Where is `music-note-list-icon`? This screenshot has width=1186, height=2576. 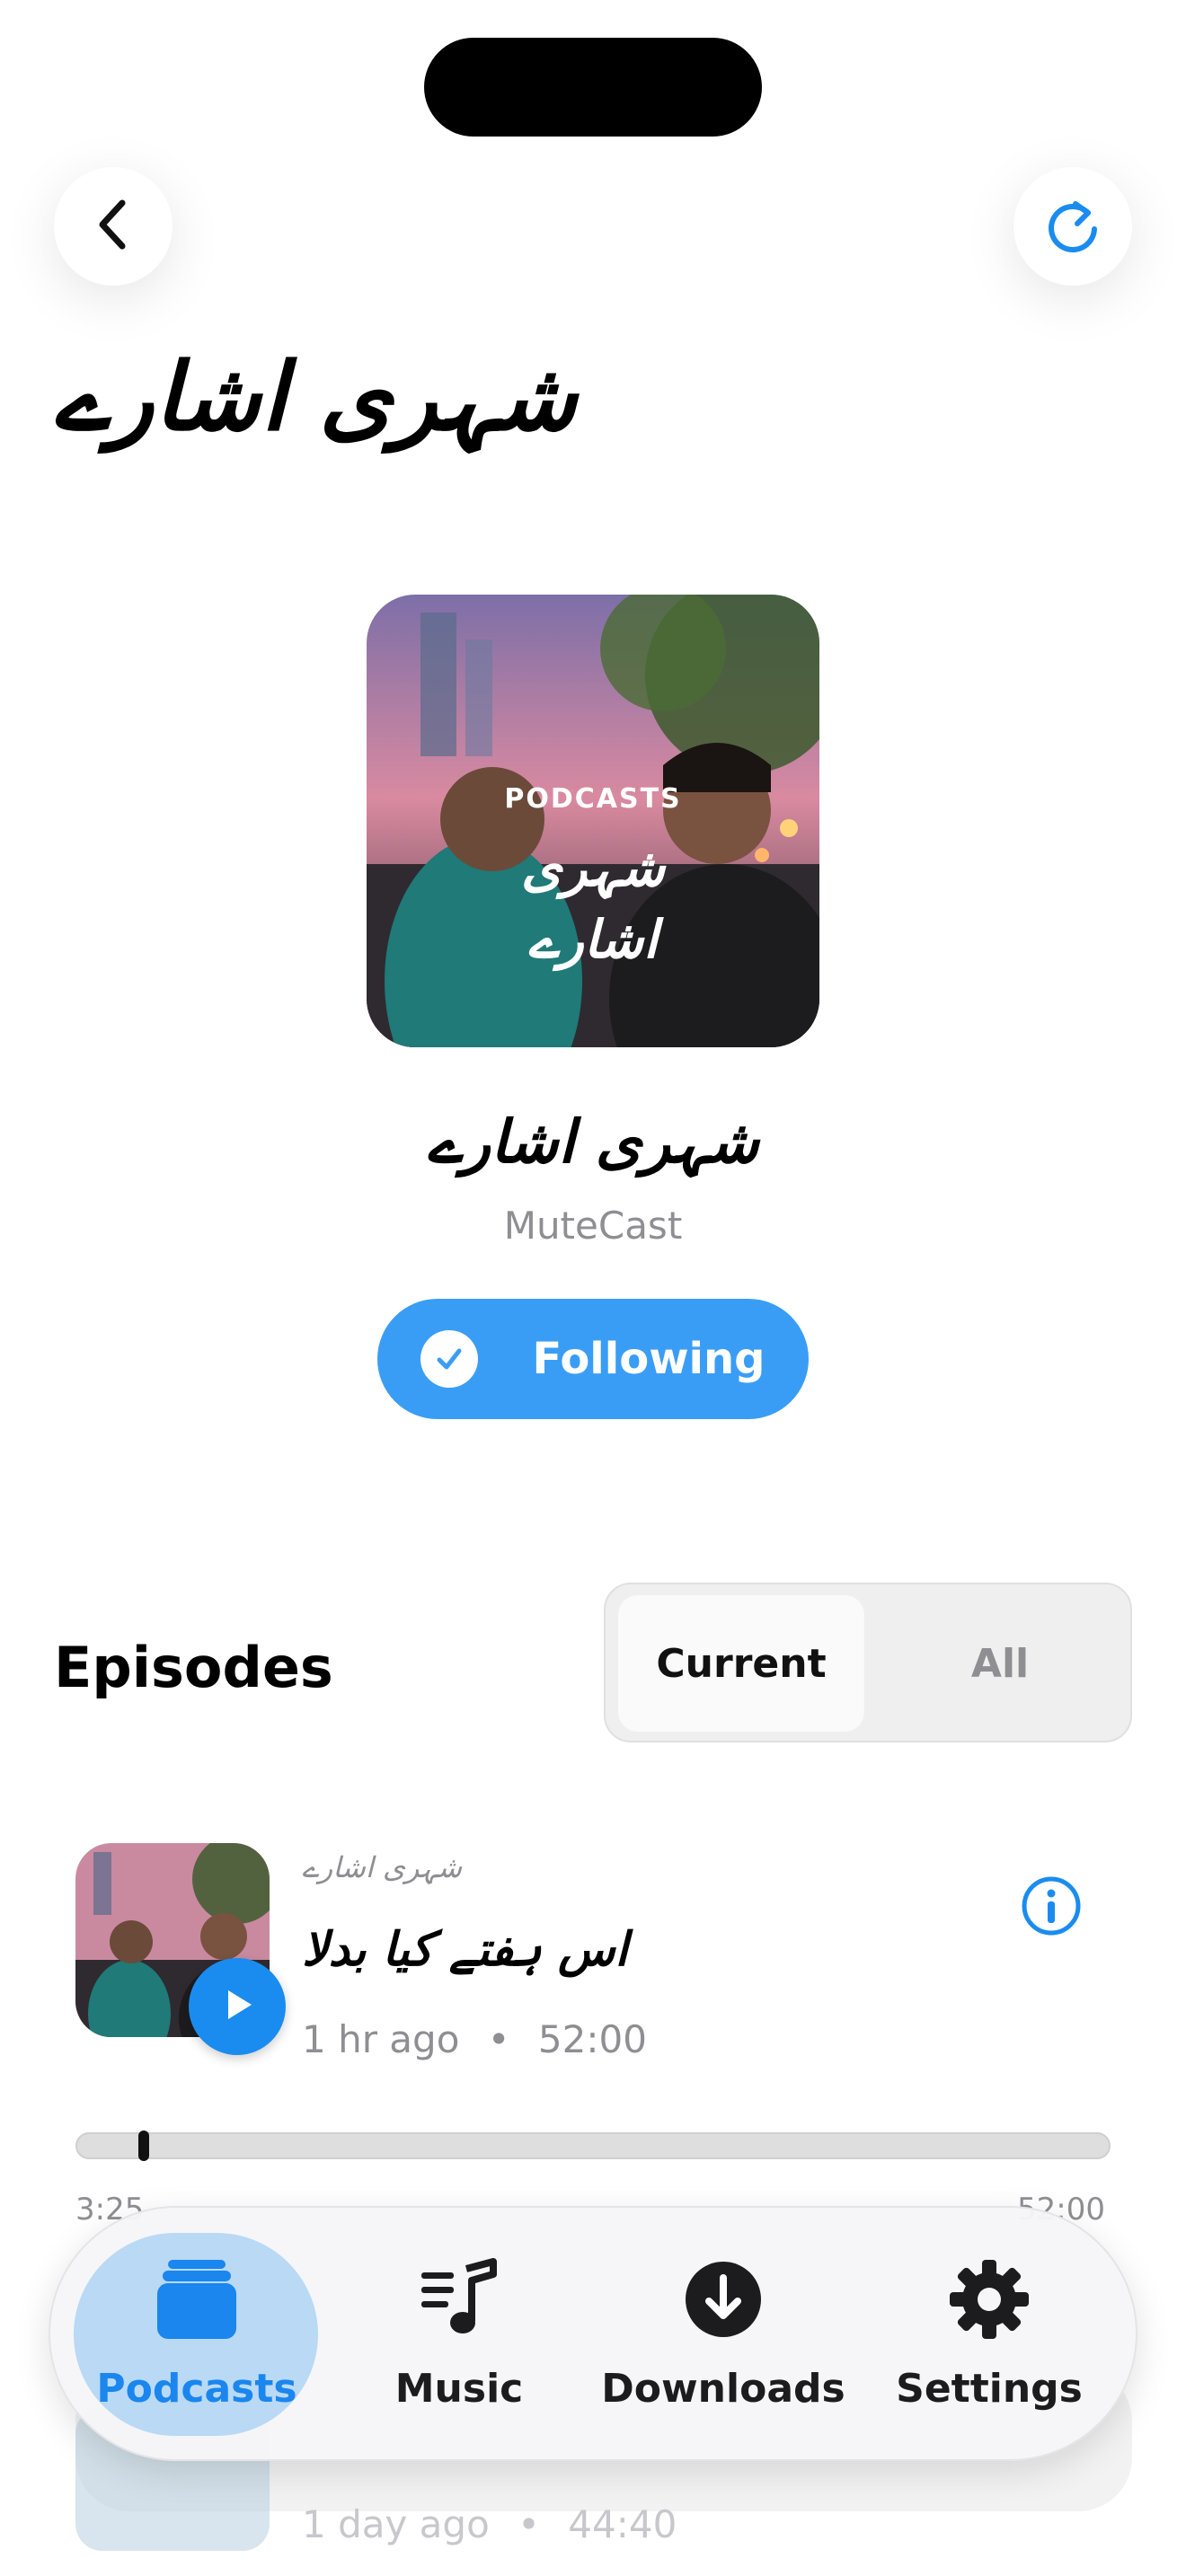 music-note-list-icon is located at coordinates (459, 2301).